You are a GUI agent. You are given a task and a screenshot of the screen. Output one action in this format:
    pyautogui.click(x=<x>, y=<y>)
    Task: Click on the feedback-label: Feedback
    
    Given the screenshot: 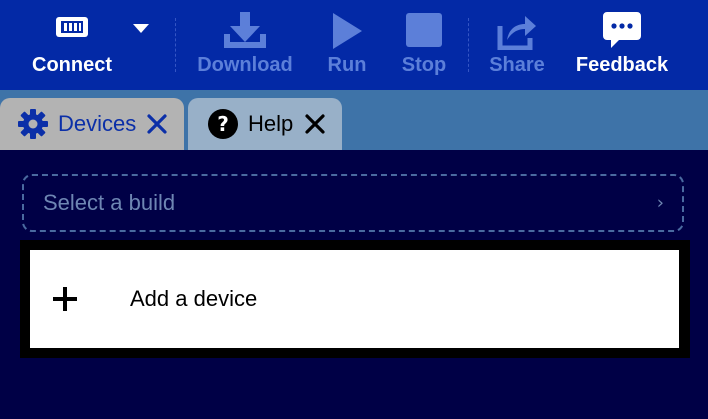 What is the action you would take?
    pyautogui.click(x=622, y=65)
    